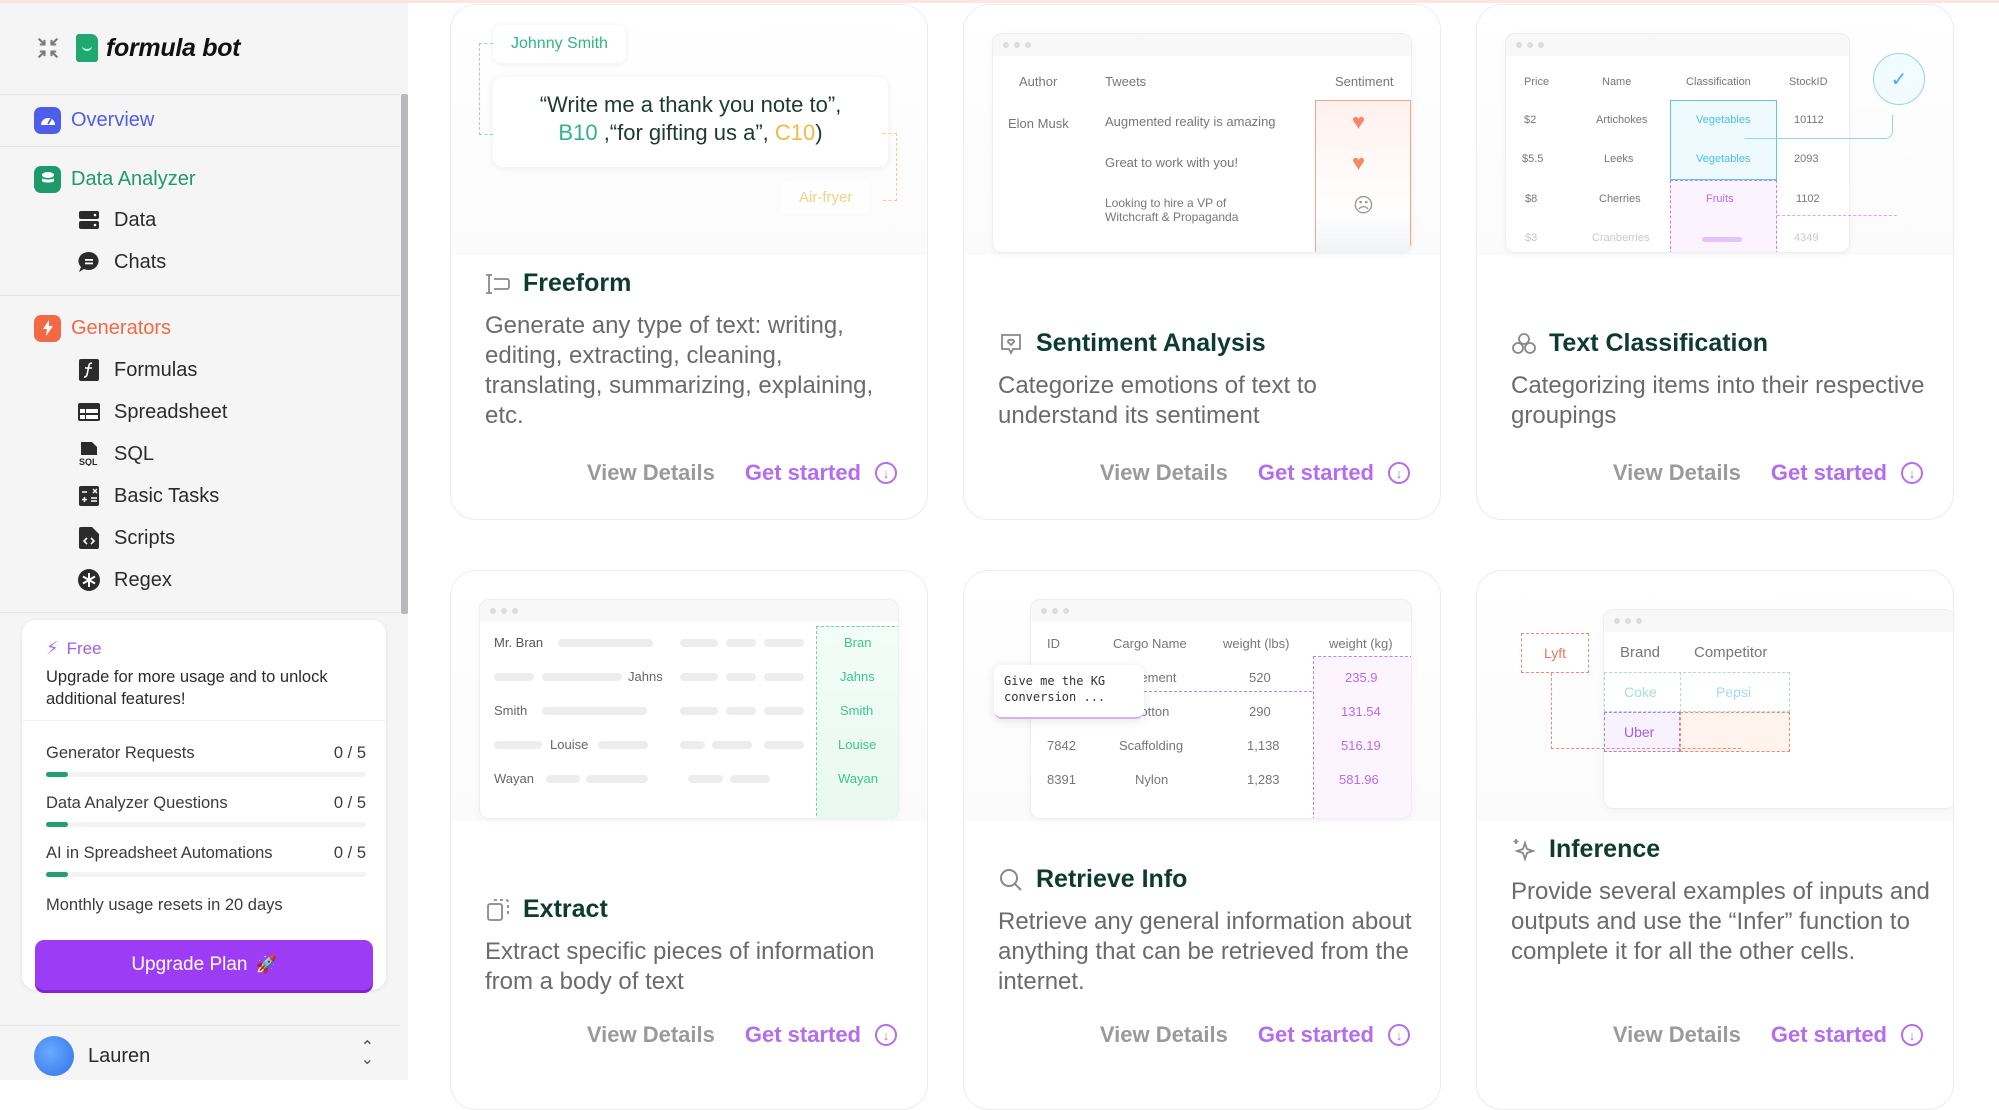 This screenshot has height=1110, width=1999. I want to click on table-header: weight (kg), so click(1361, 643).